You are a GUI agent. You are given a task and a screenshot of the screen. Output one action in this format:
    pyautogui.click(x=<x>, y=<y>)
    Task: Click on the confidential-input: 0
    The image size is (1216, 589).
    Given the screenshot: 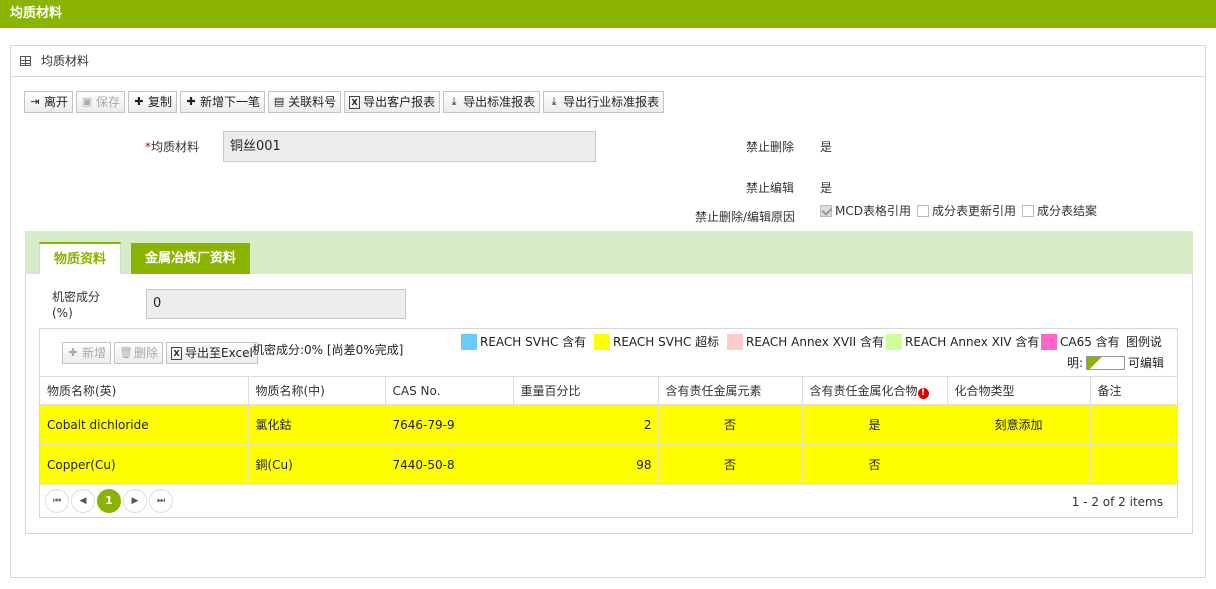 What is the action you would take?
    pyautogui.click(x=276, y=304)
    